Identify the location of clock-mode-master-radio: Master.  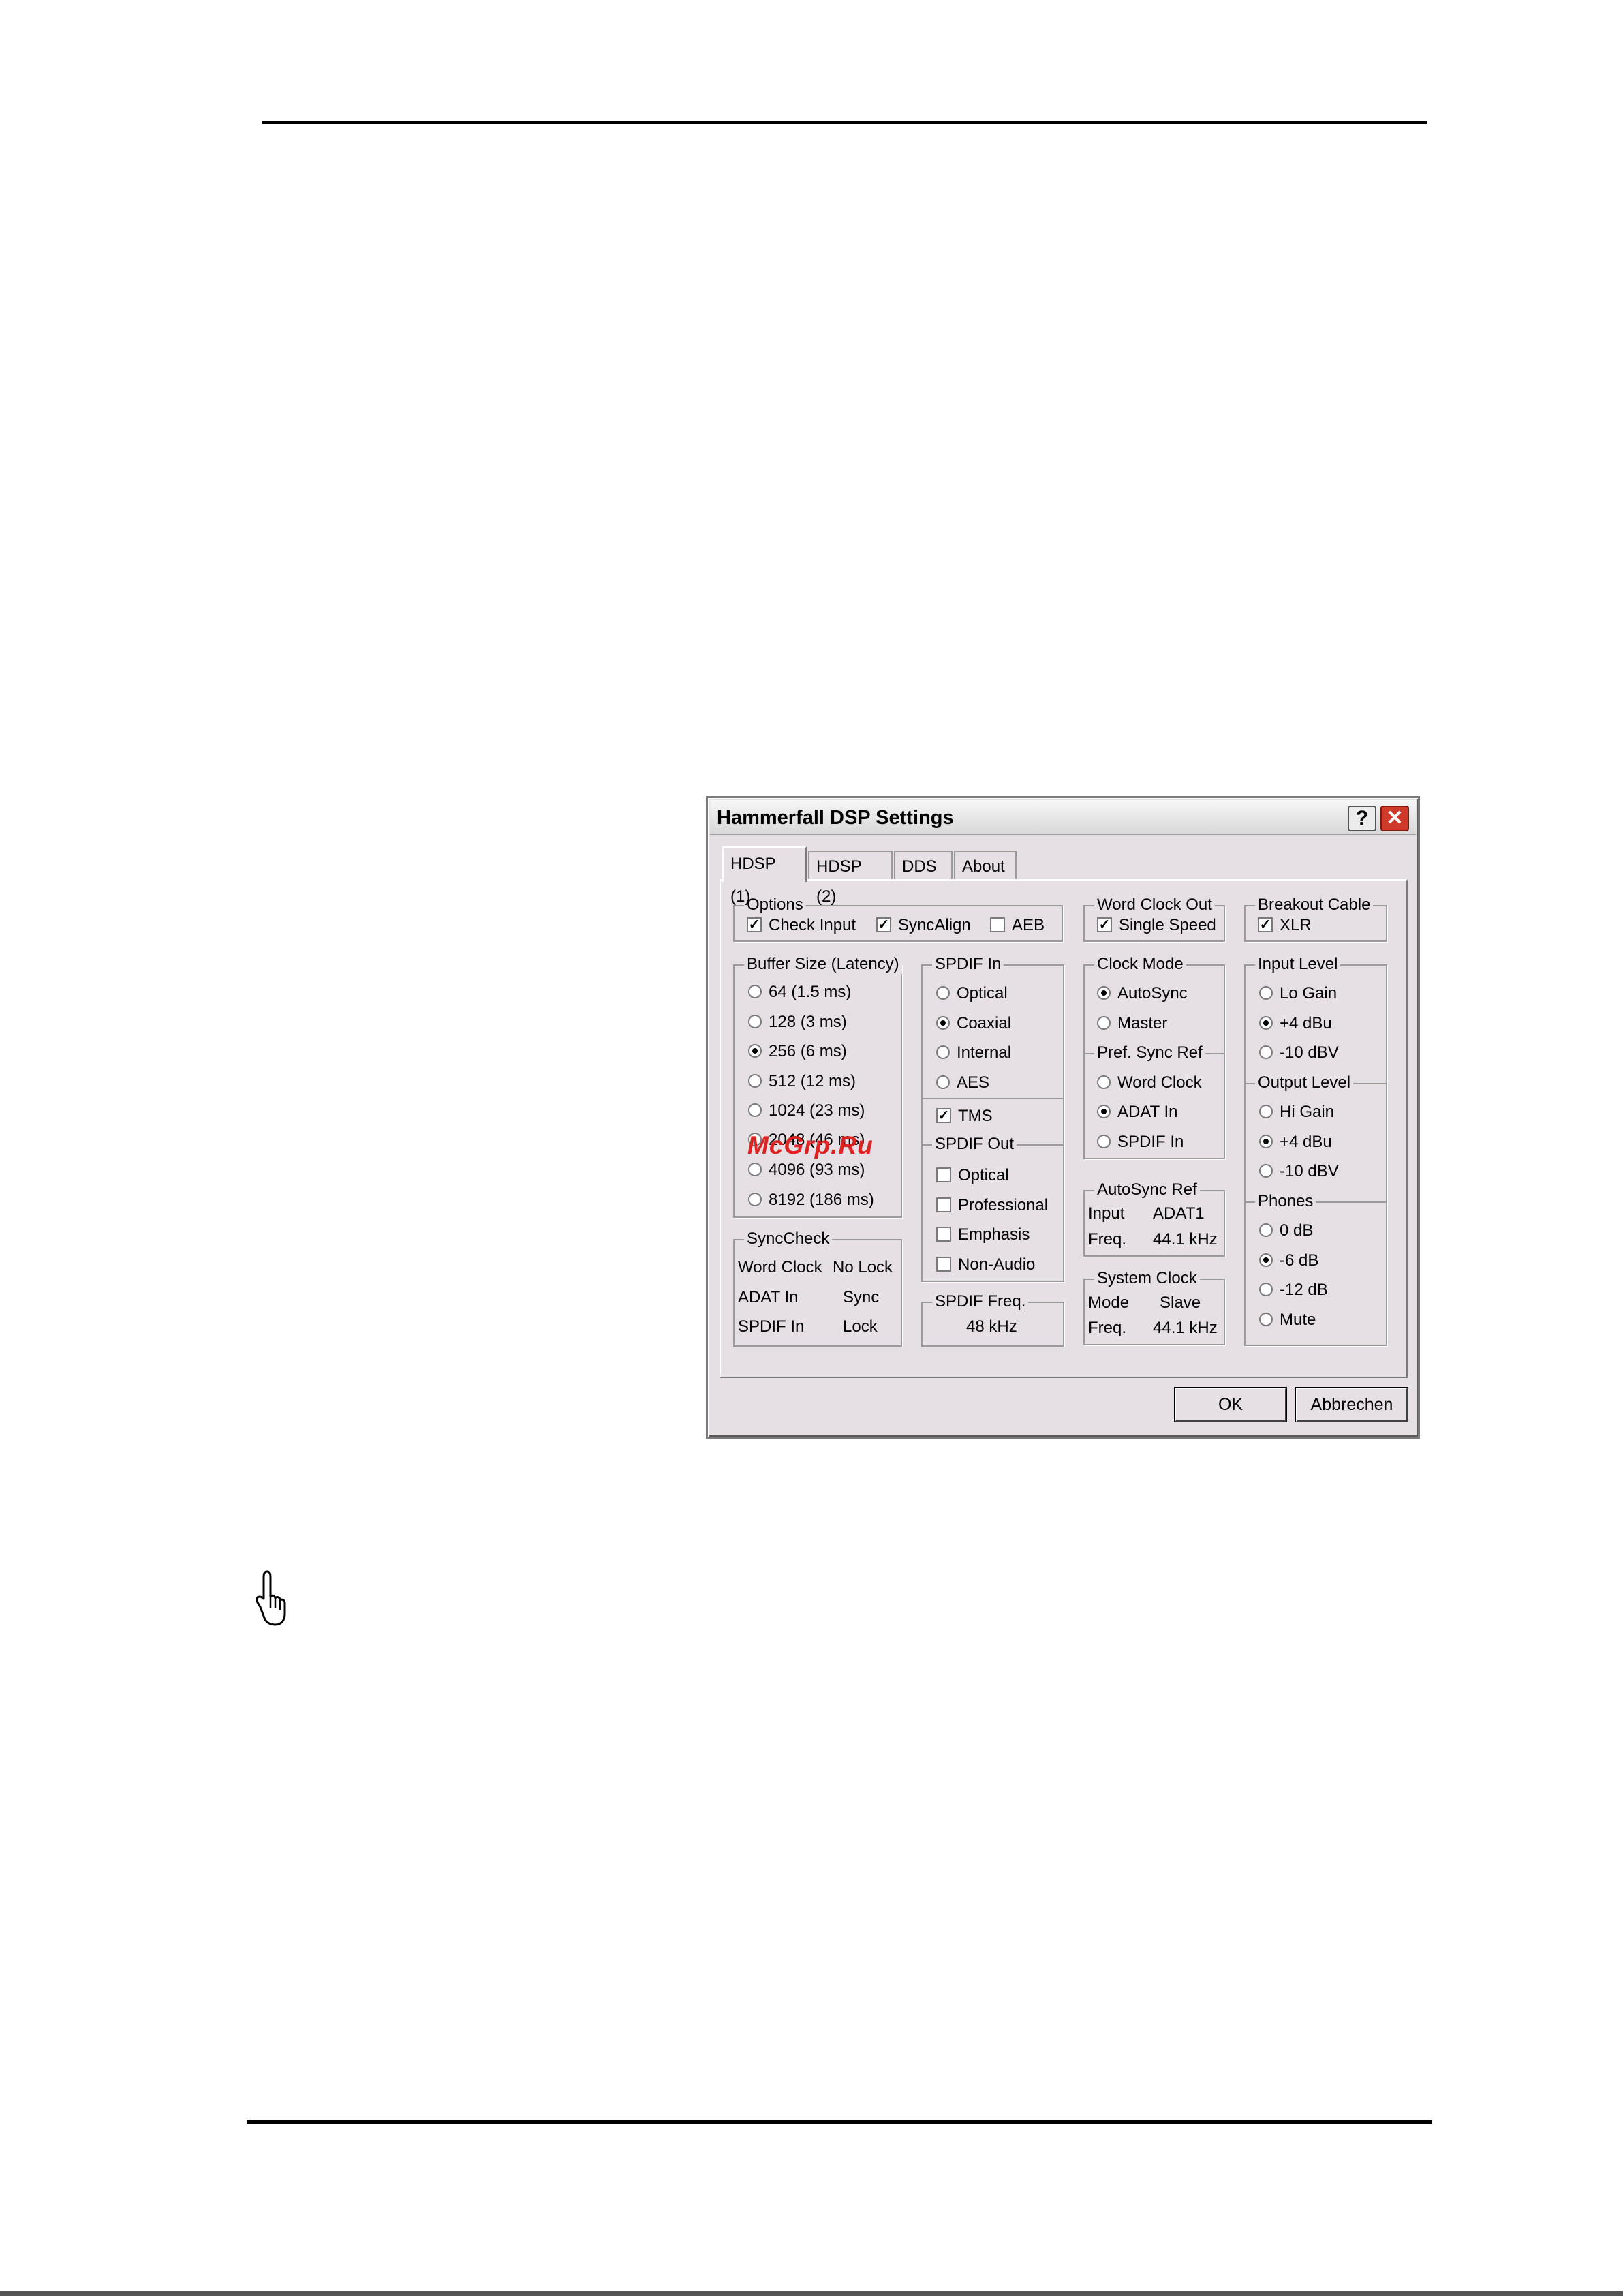
(1132, 1023).